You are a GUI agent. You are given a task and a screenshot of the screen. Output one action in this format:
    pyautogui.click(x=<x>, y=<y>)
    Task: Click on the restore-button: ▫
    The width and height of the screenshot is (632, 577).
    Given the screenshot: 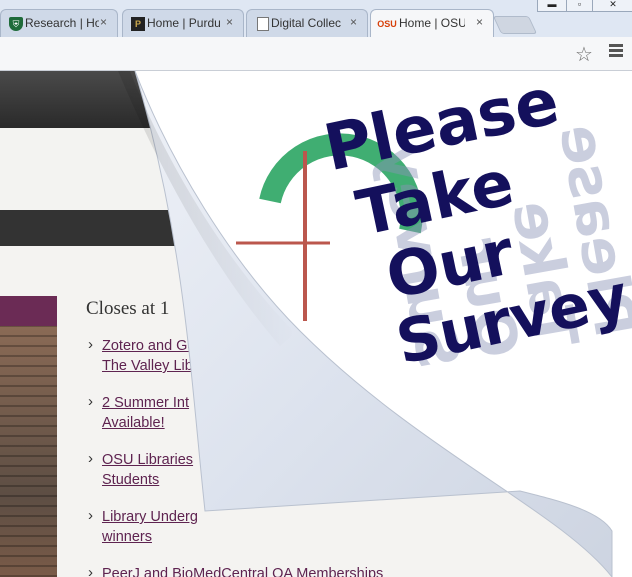 What is the action you would take?
    pyautogui.click(x=579, y=6)
    